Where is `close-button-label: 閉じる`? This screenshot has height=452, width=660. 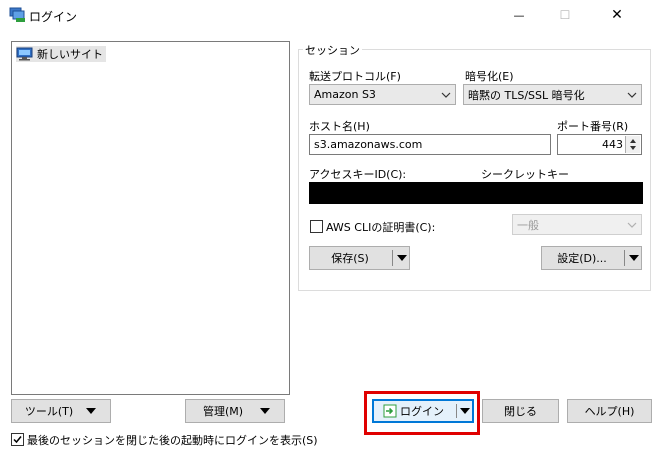 close-button-label: 閉じる is located at coordinates (520, 411).